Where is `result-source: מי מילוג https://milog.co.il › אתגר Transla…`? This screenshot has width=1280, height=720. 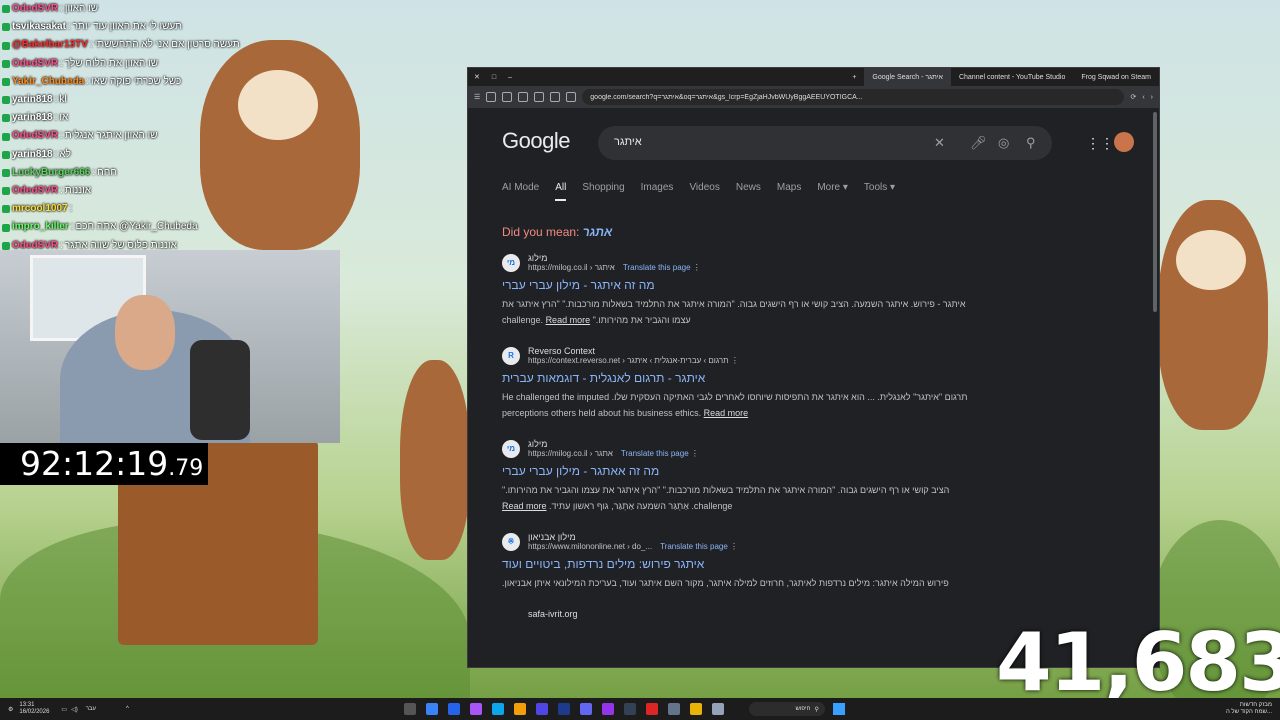 result-source: מי מילוג https://milog.co.il › אתגר Transla… is located at coordinates (737, 448).